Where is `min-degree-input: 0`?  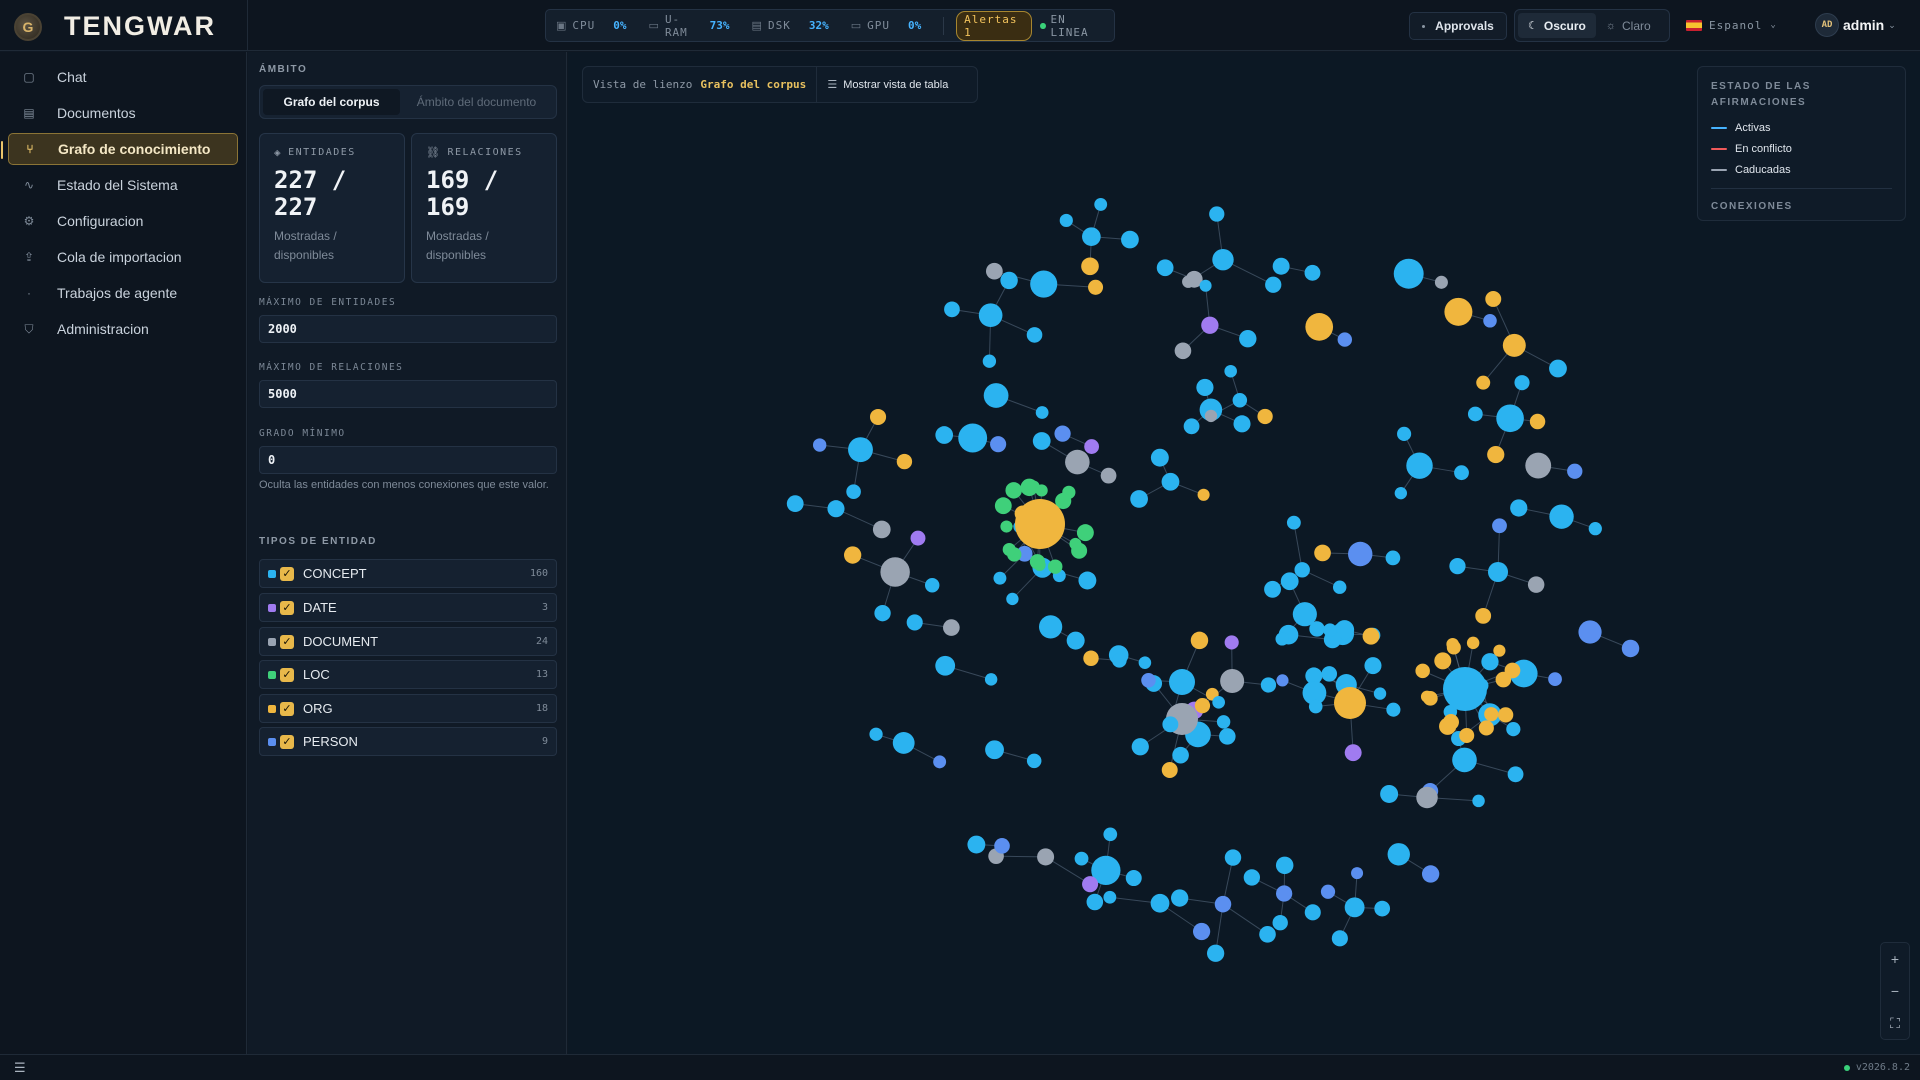
min-degree-input: 0 is located at coordinates (408, 460).